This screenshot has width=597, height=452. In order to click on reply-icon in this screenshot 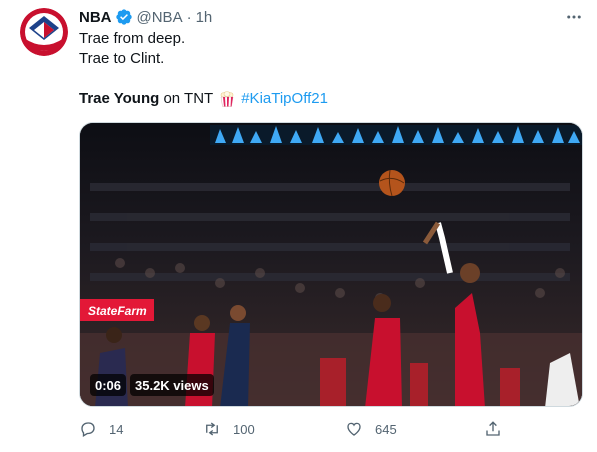, I will do `click(88, 429)`.